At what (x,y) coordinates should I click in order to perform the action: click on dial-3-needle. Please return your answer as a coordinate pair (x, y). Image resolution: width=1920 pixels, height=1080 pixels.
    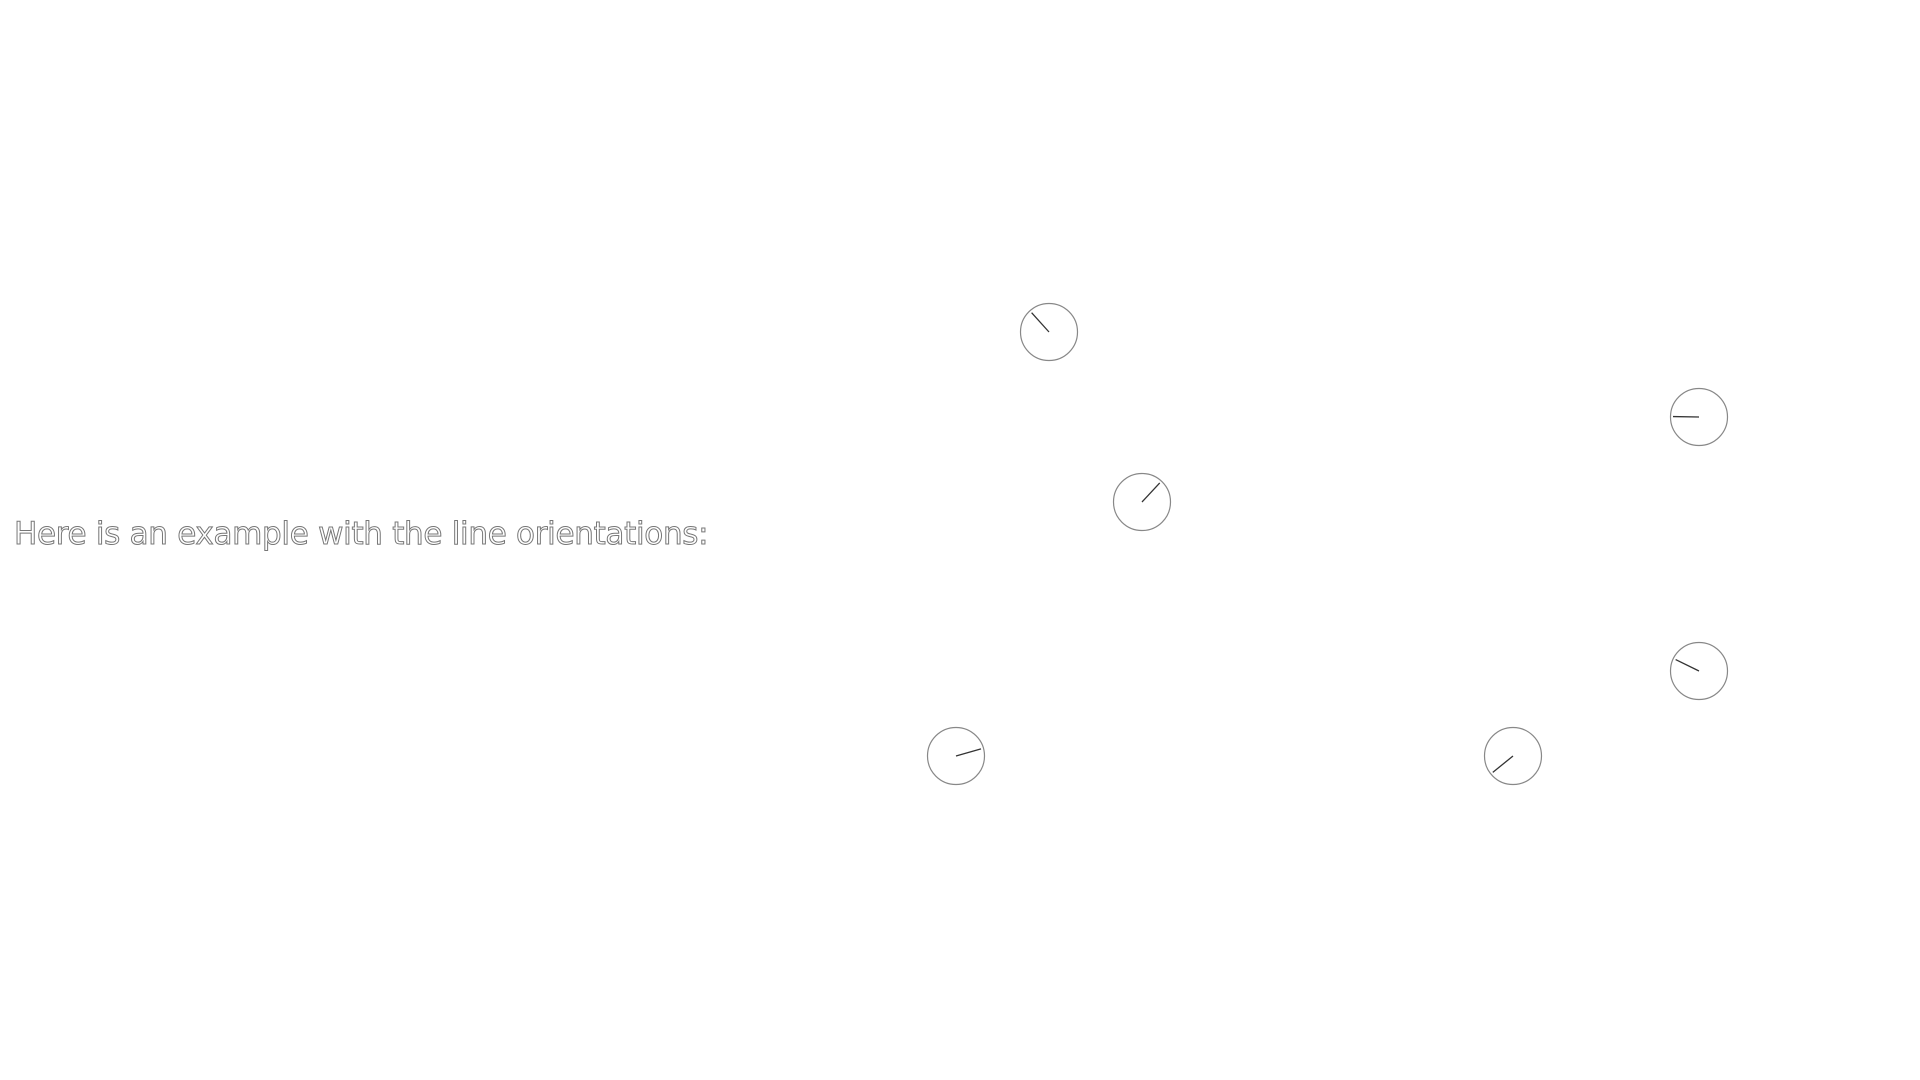
    Looking at the image, I should click on (1151, 492).